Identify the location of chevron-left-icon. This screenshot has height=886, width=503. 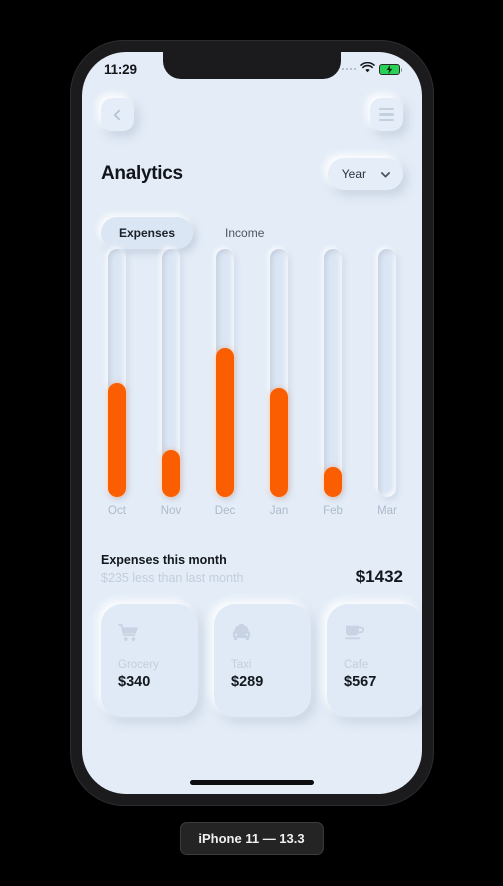
(119, 114).